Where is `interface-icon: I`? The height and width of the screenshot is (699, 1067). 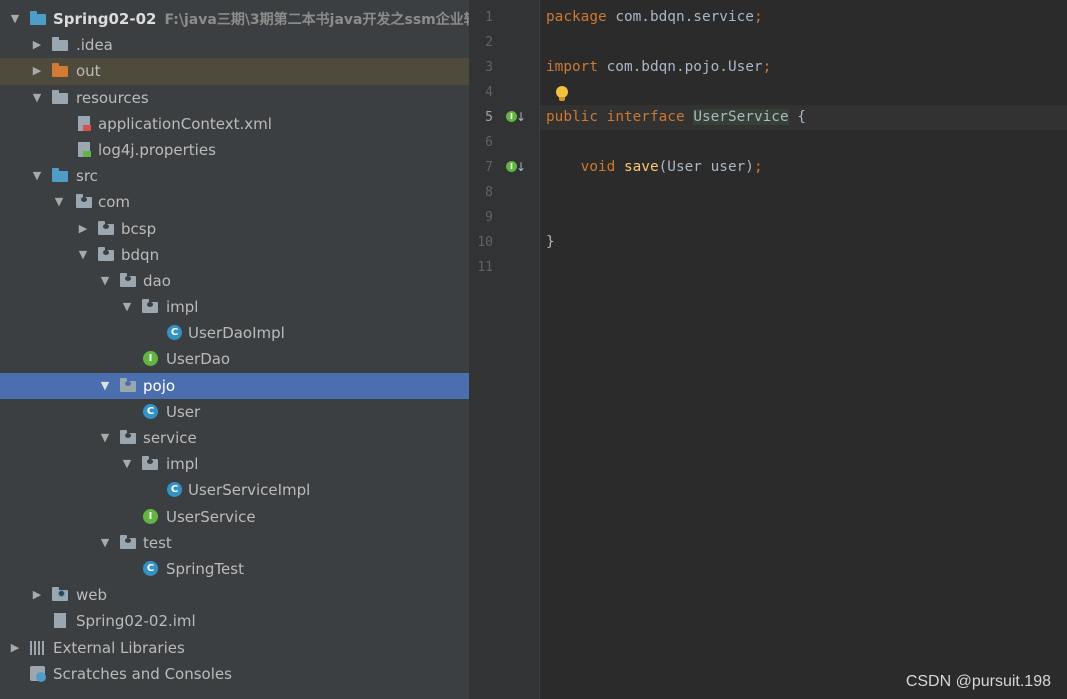
interface-icon: I is located at coordinates (151, 359).